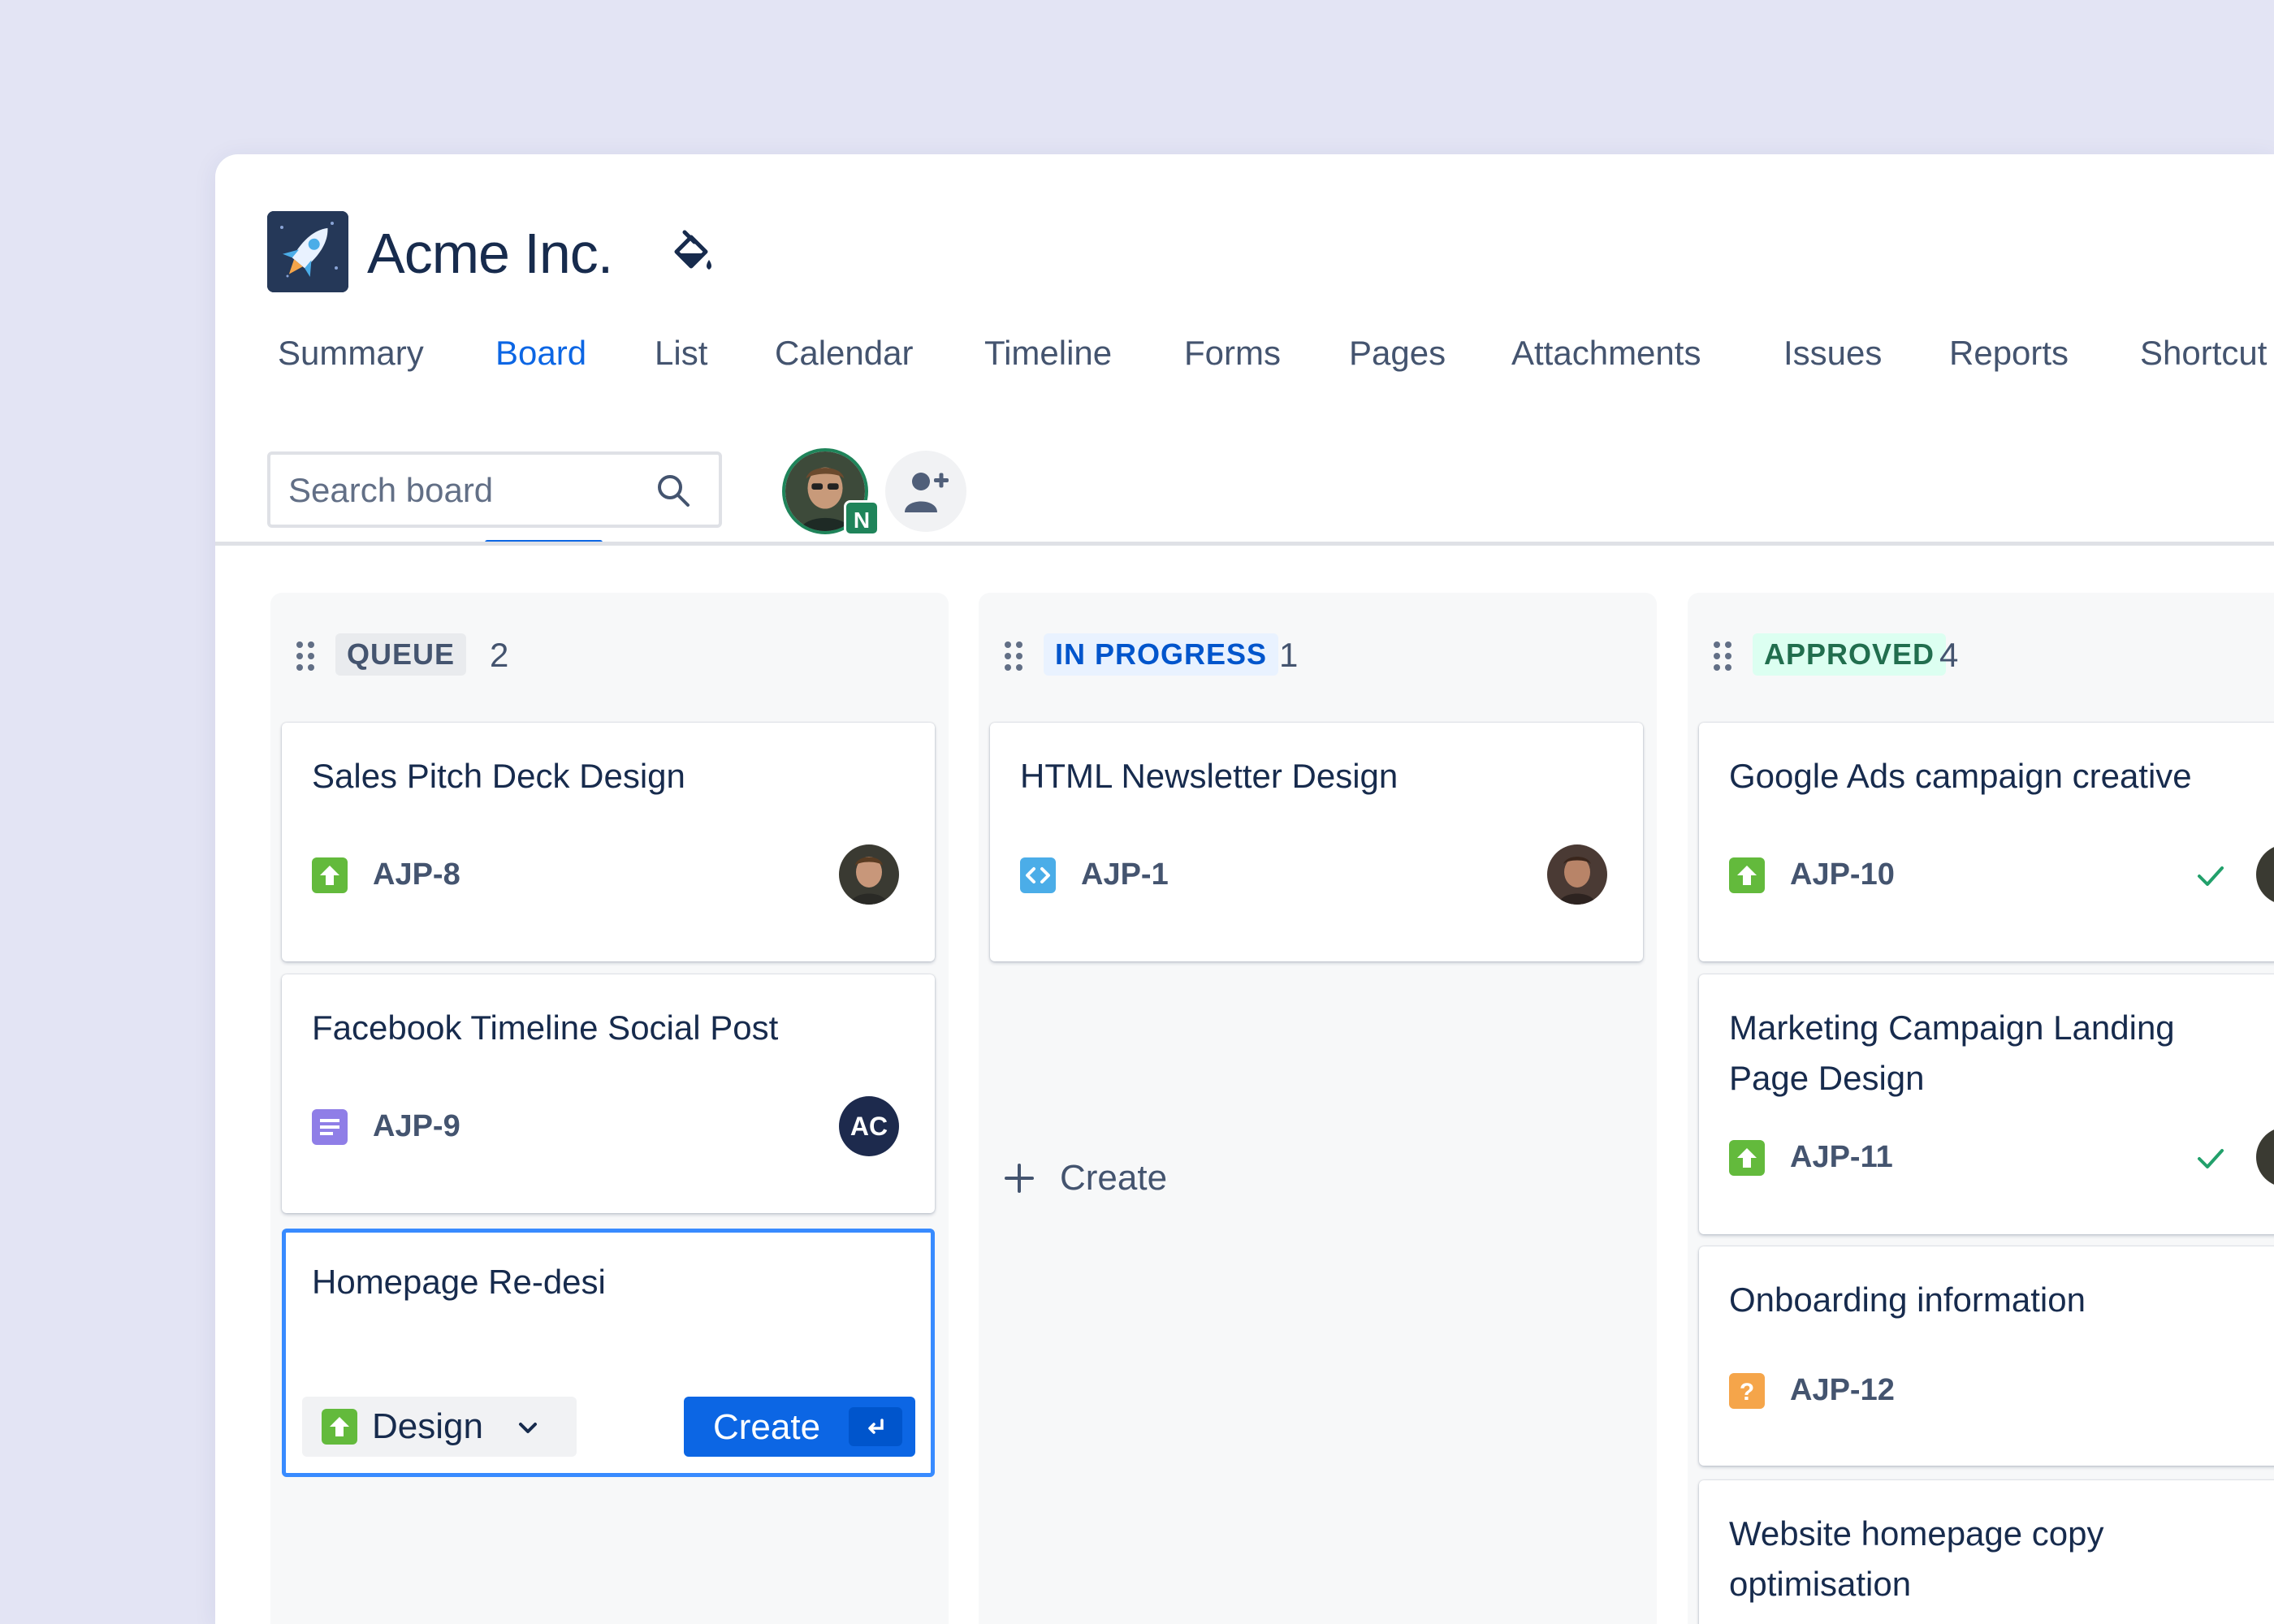 The image size is (2274, 1624). Describe the element at coordinates (1209, 776) in the screenshot. I see `card-title: HTML Newsletter Design` at that location.